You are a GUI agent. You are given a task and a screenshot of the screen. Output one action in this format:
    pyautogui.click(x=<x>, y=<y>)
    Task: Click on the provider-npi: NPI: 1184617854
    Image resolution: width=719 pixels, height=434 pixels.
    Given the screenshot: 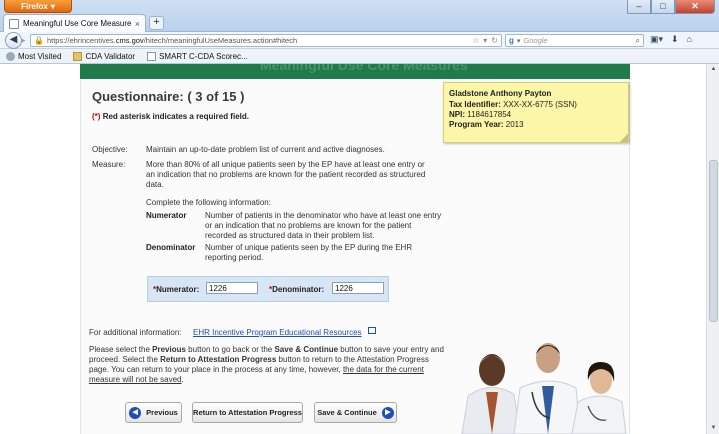 What is the action you would take?
    pyautogui.click(x=480, y=114)
    